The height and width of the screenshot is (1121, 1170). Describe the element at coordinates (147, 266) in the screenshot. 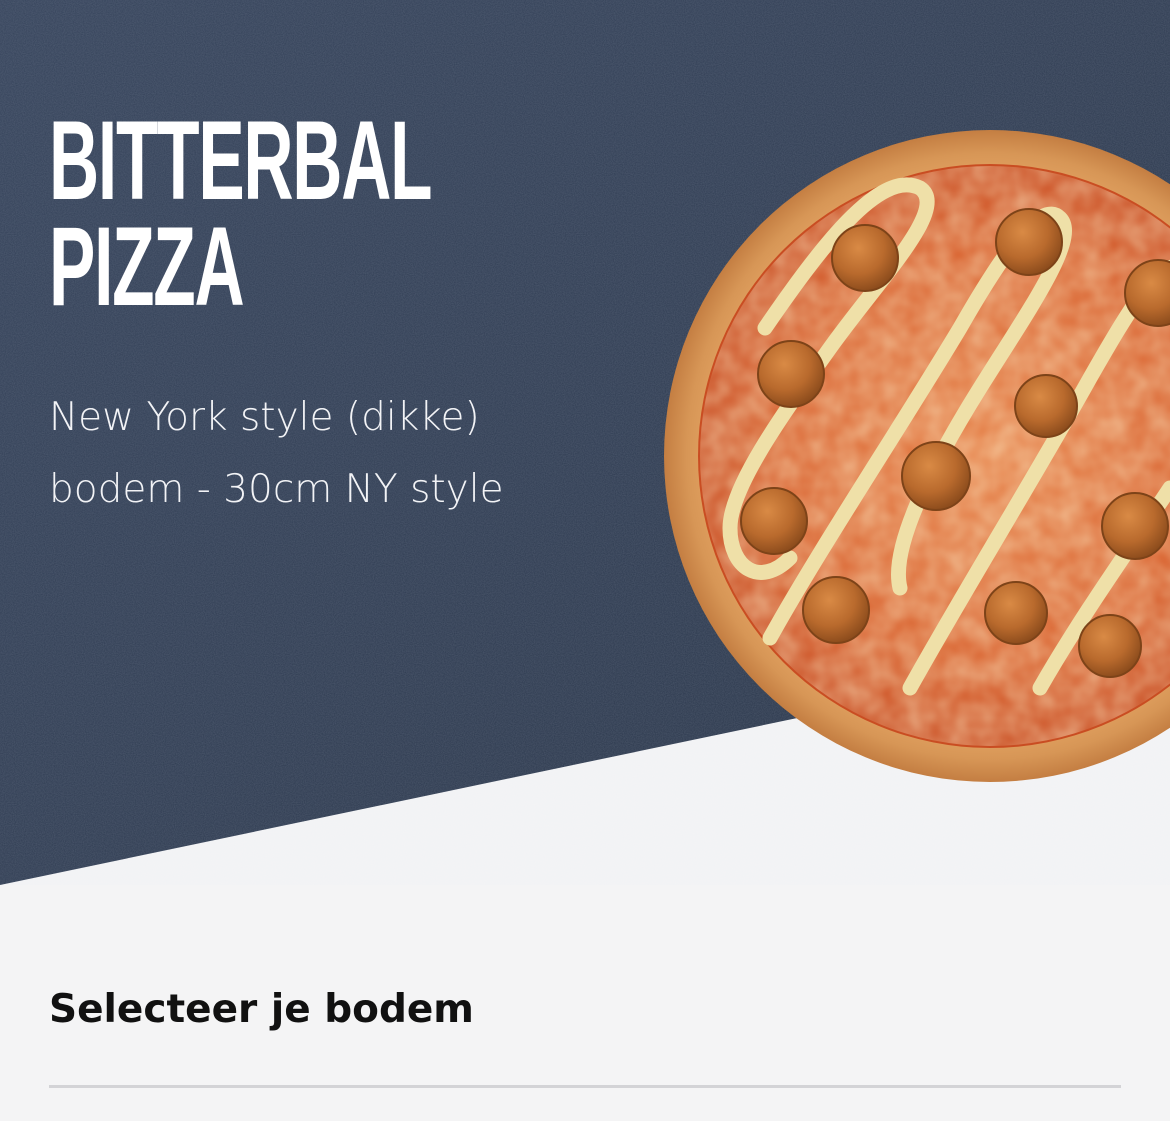

I see `product-title-line-2: PIZZA` at that location.